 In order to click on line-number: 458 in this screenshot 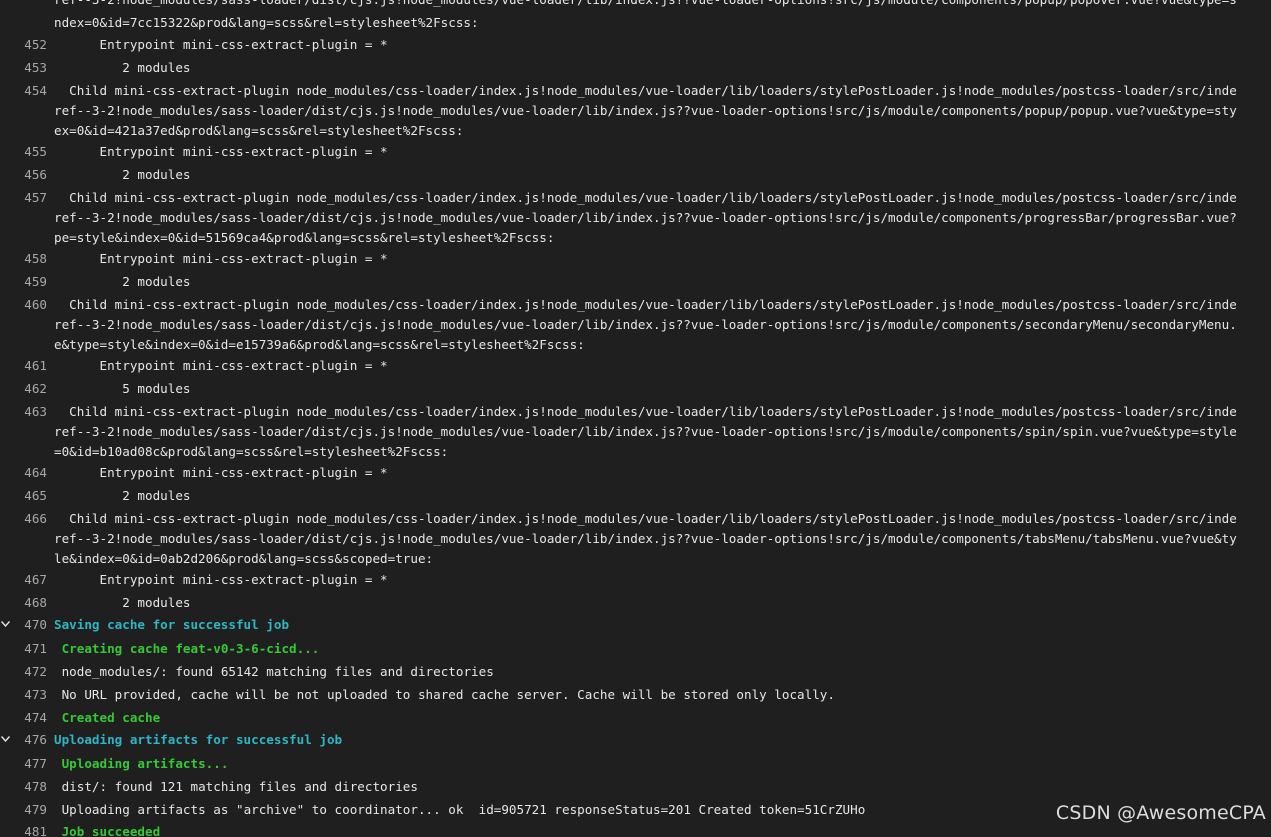, I will do `click(23, 259)`.